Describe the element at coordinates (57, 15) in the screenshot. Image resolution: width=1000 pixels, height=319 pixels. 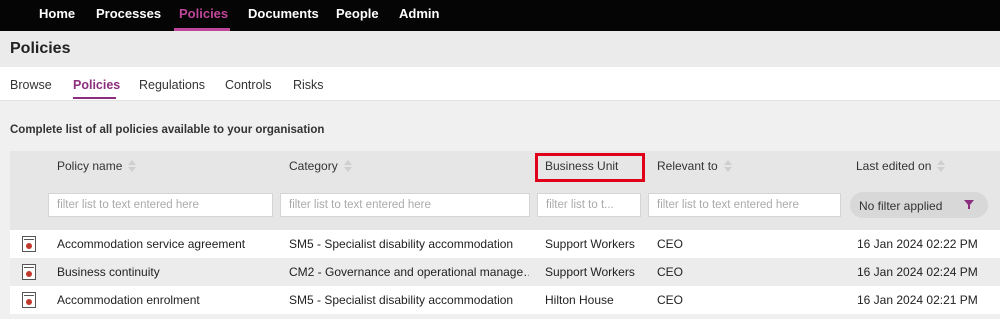
I see `nav-home: Home` at that location.